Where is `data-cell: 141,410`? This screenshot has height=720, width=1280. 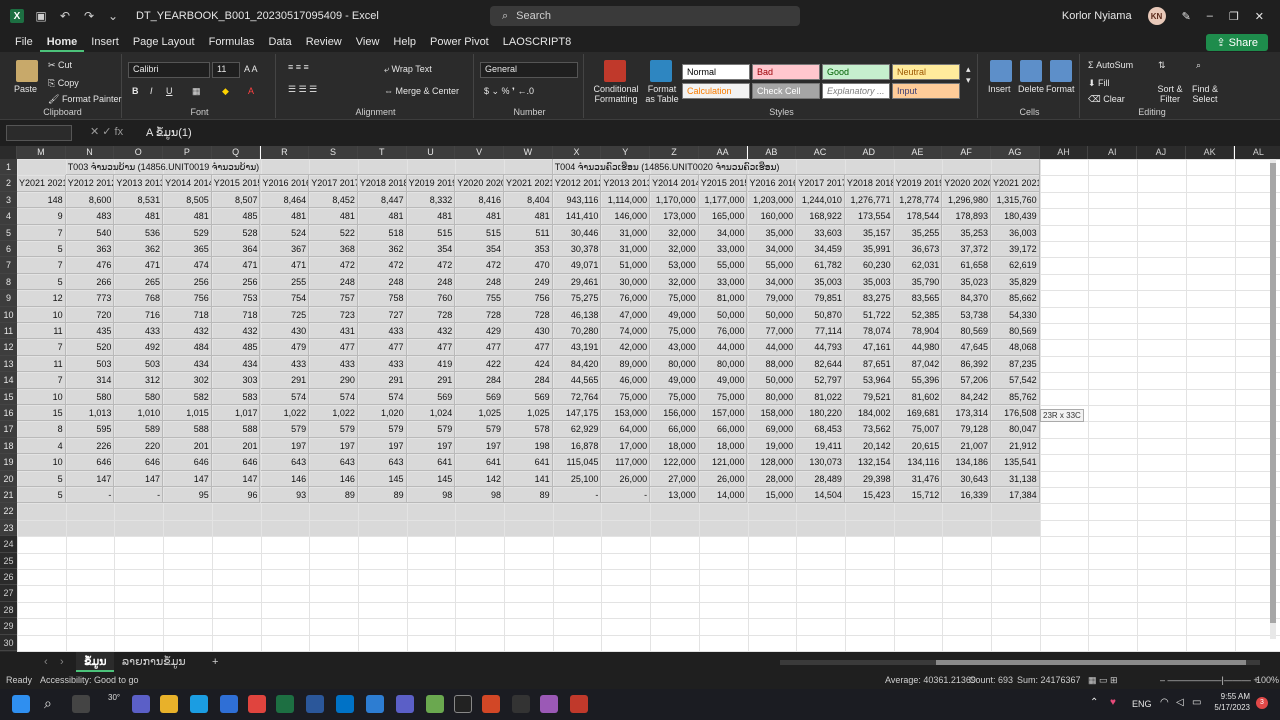 data-cell: 141,410 is located at coordinates (577, 216).